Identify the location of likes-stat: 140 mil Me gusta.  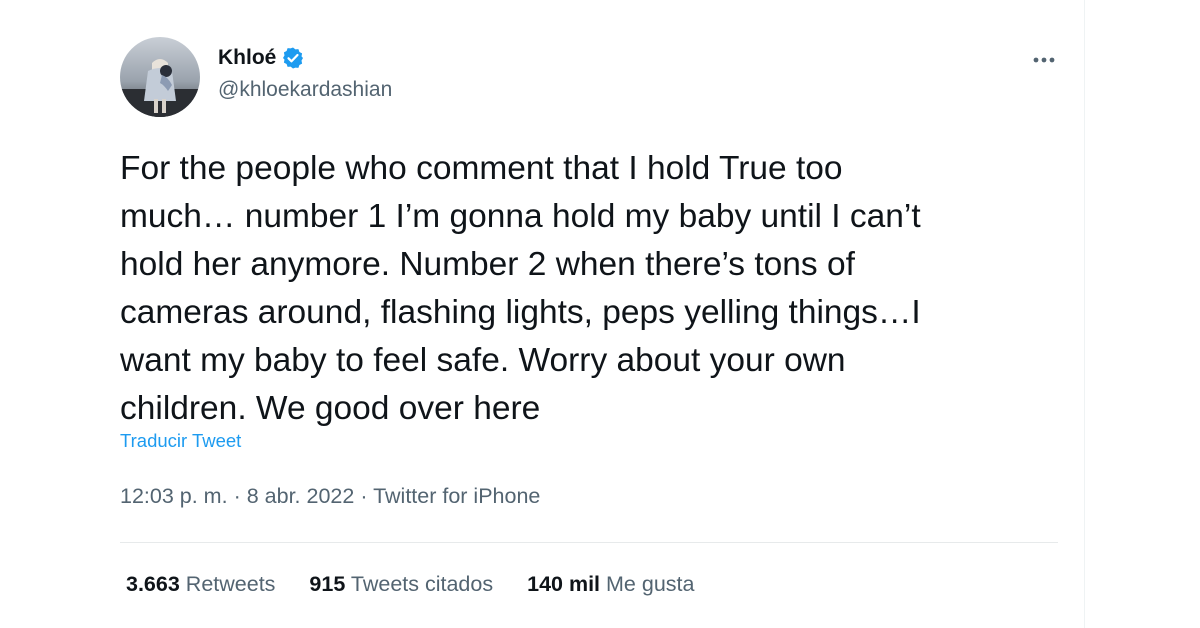
(610, 584).